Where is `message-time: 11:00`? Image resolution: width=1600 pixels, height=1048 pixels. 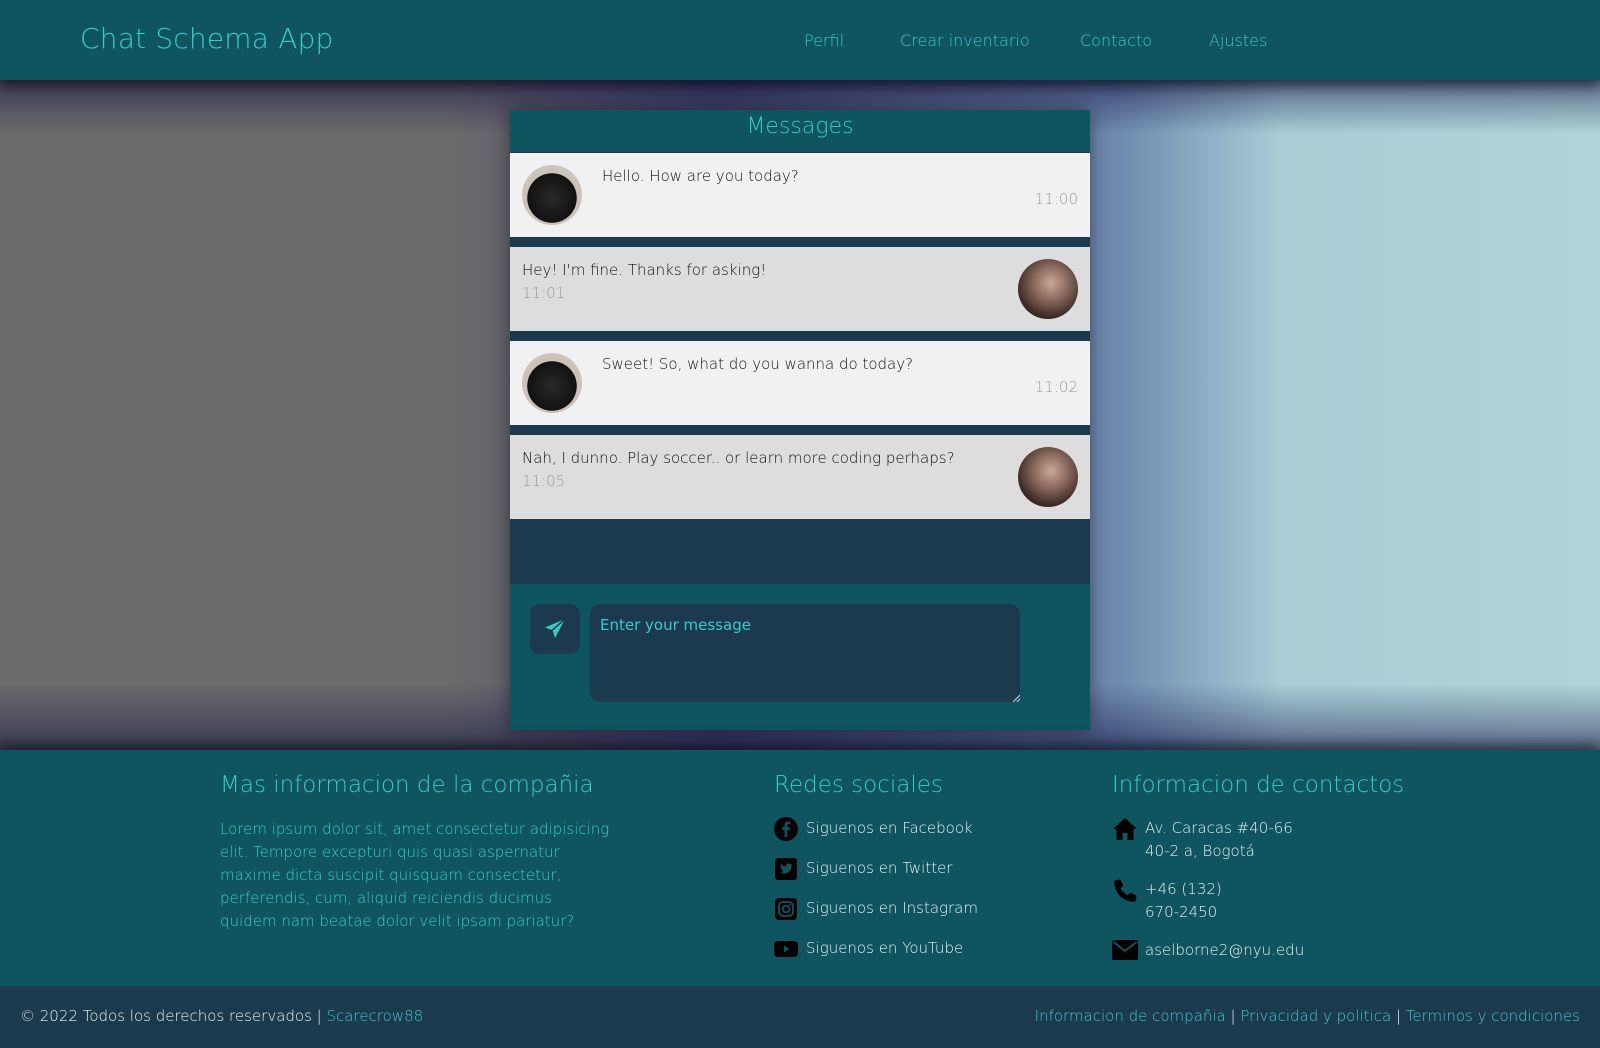 message-time: 11:00 is located at coordinates (1056, 199).